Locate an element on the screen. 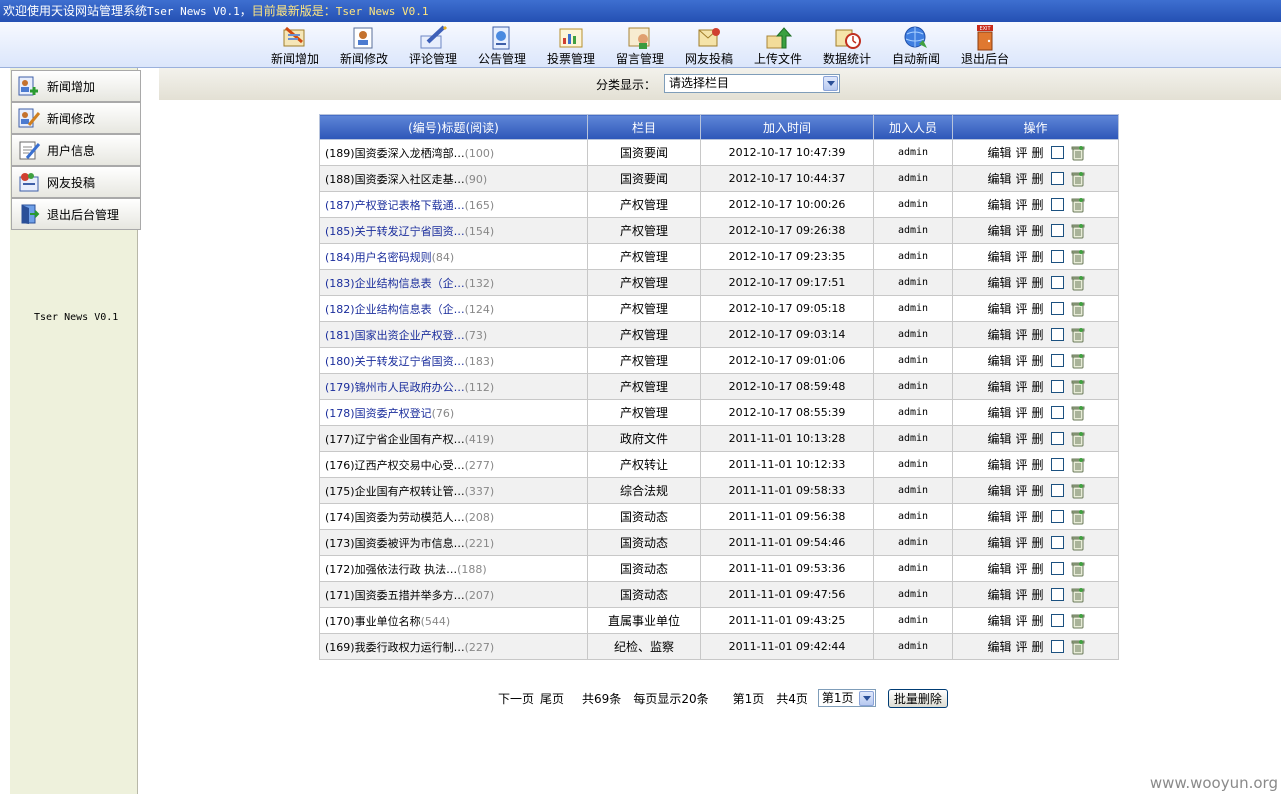 The image size is (1281, 794). news-title-link: (184)用户名密码规则 is located at coordinates (378, 257).